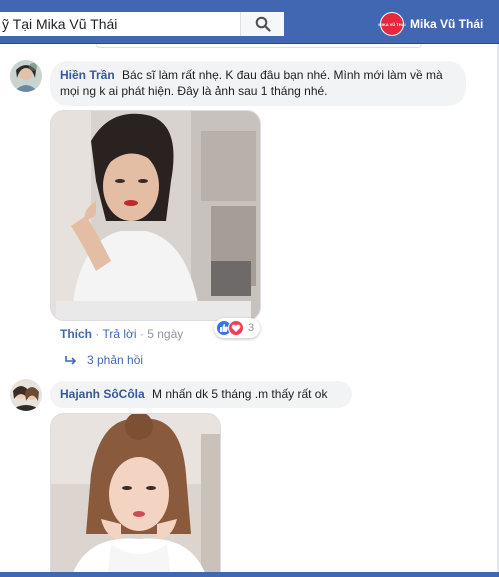  Describe the element at coordinates (165, 334) in the screenshot. I see `comment-timestamp: 5 ngày` at that location.